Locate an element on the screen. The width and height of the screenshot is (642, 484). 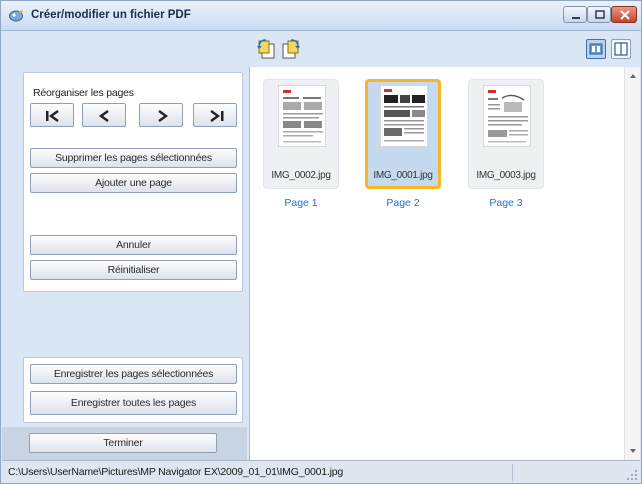
page-filename: IMG_0001.jpg is located at coordinates (403, 175).